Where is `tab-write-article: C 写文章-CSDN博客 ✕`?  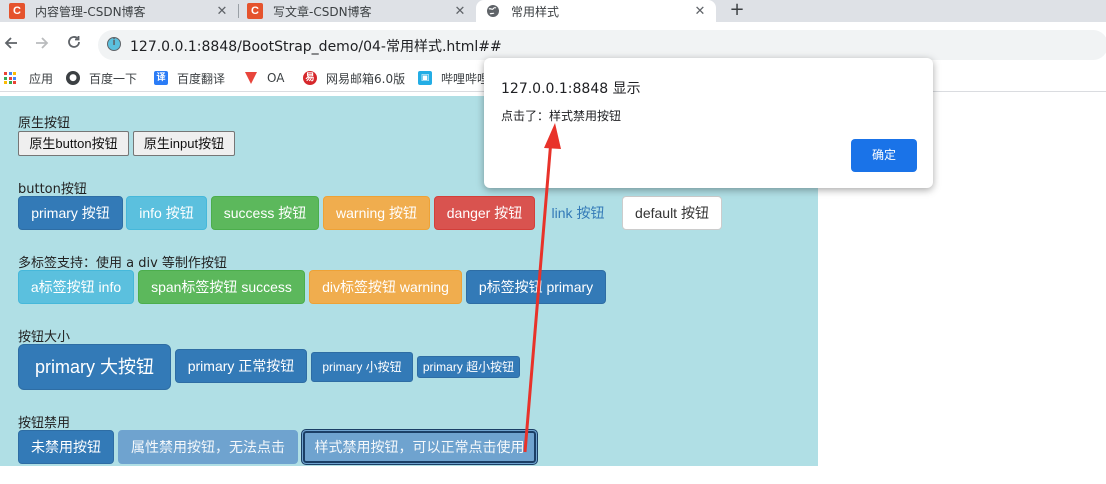 tab-write-article: C 写文章-CSDN博客 ✕ is located at coordinates (357, 11).